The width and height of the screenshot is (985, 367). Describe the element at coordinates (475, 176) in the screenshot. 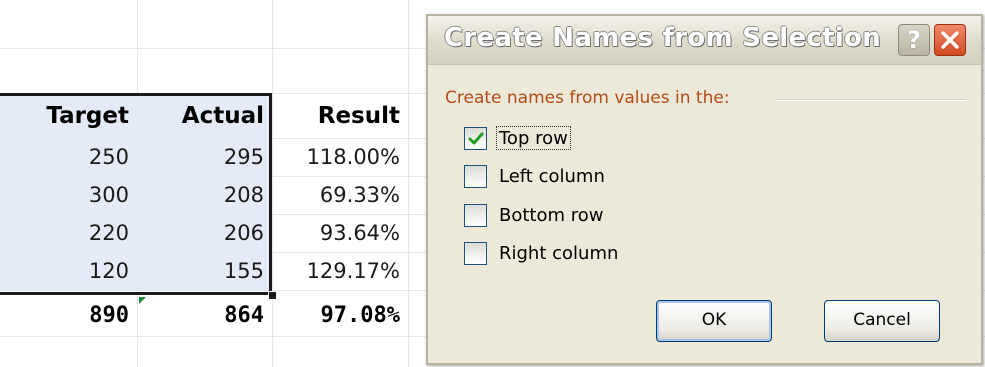

I see `left-column-checkbox` at that location.